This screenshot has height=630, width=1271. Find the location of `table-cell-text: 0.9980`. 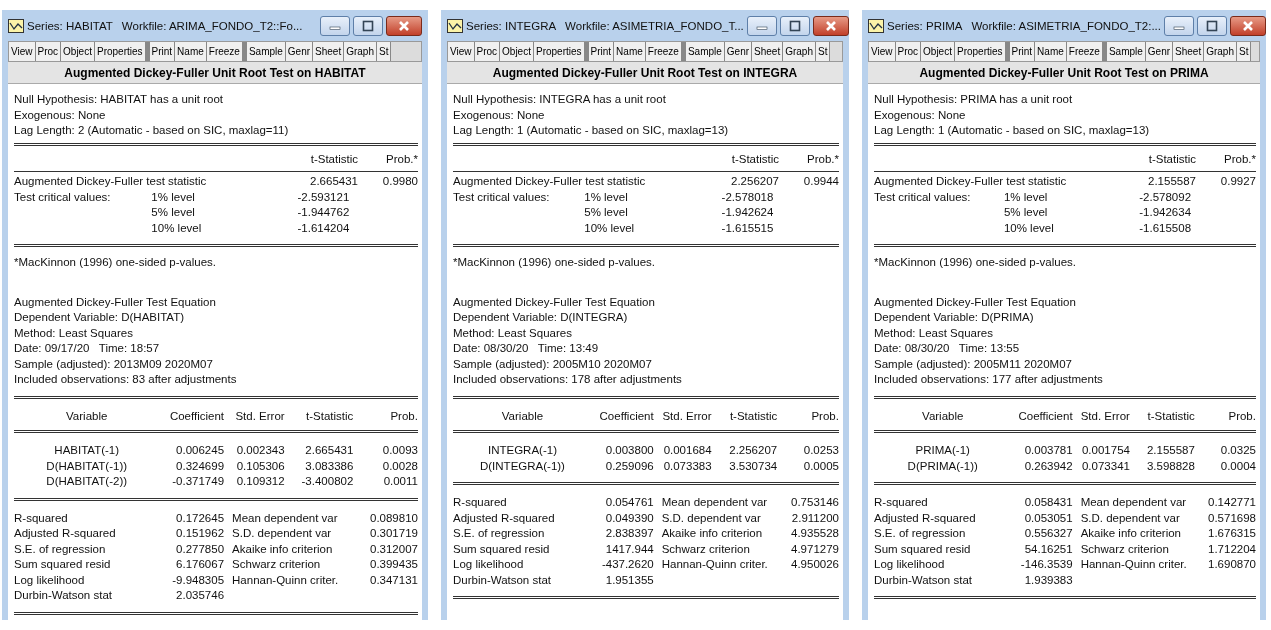

table-cell-text: 0.9980 is located at coordinates (399, 181).